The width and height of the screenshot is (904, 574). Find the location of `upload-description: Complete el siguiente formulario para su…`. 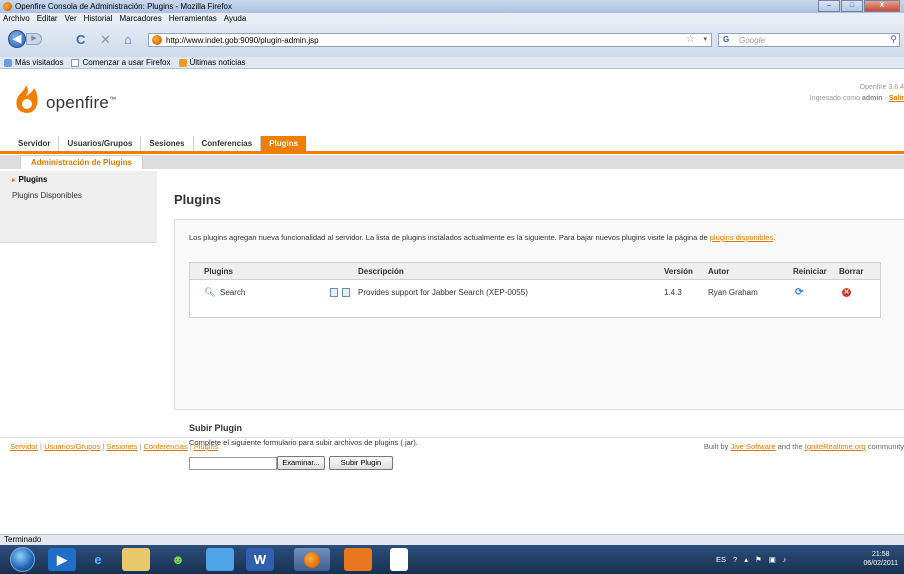

upload-description: Complete el siguiente formulario para su… is located at coordinates (303, 442).